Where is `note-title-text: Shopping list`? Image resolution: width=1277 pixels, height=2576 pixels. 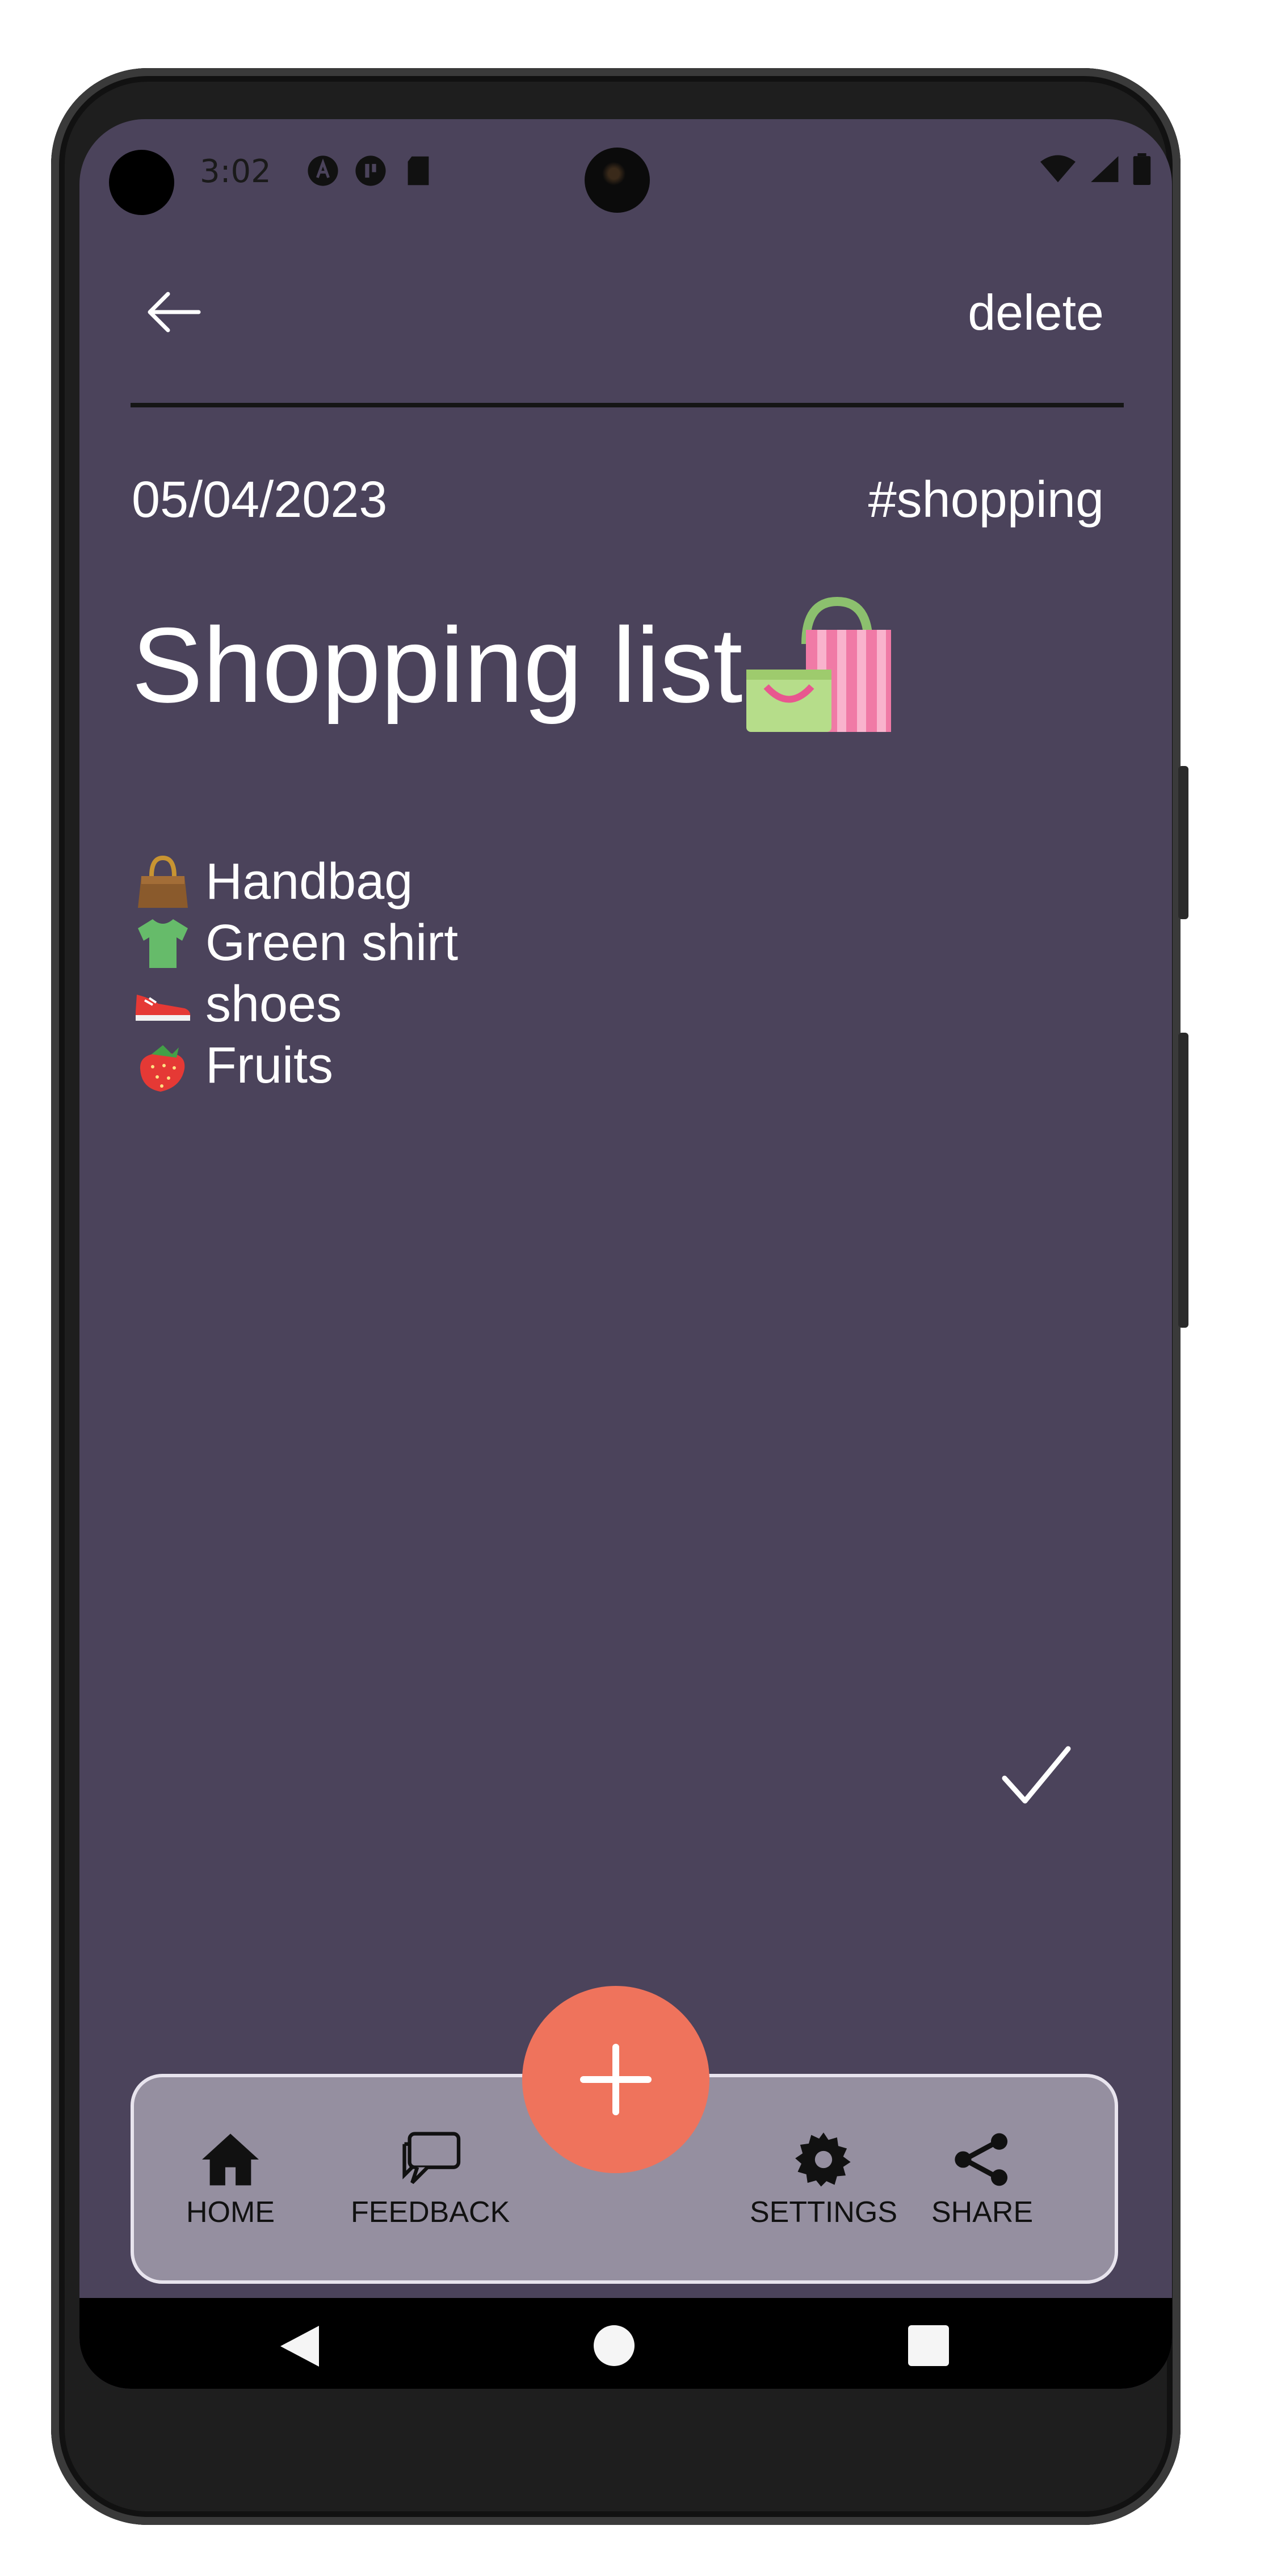 note-title-text: Shopping list is located at coordinates (437, 665).